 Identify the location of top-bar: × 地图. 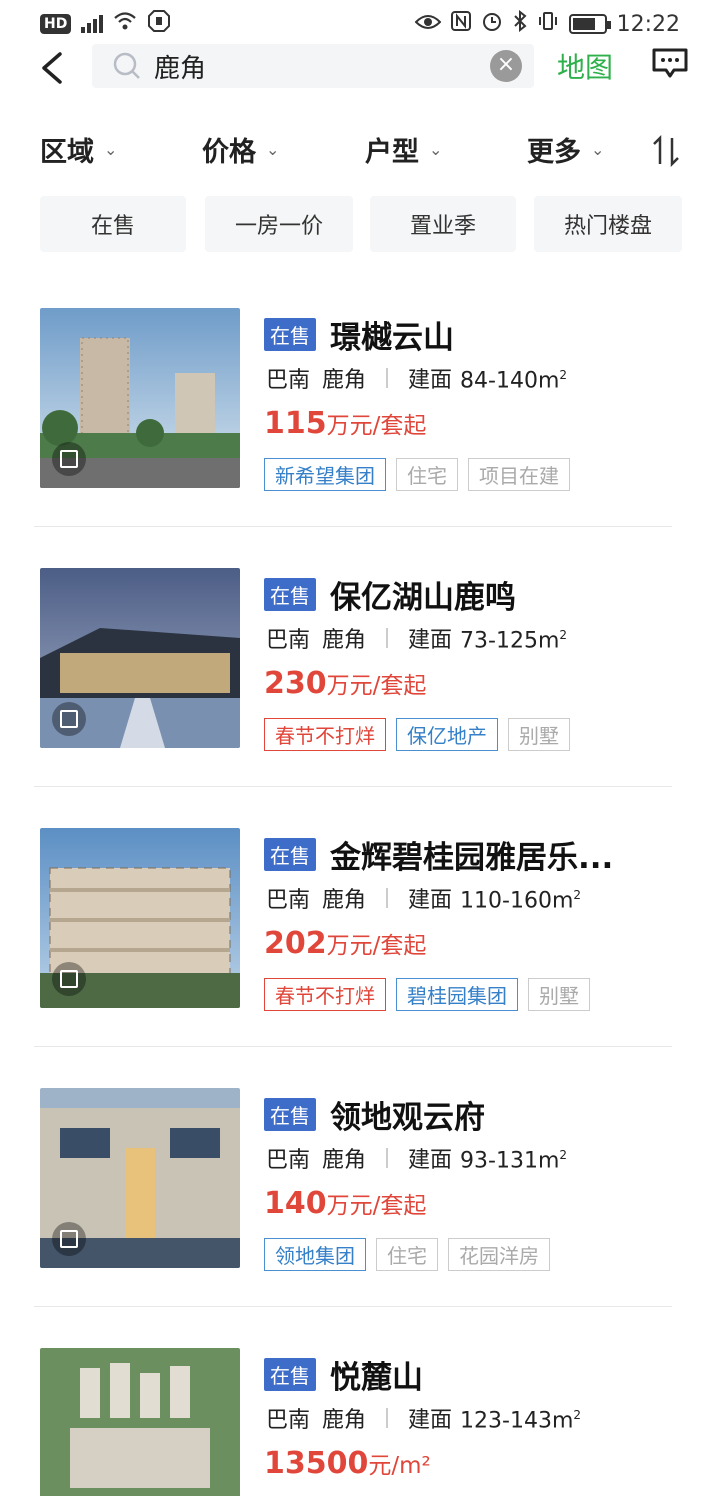
(360, 72).